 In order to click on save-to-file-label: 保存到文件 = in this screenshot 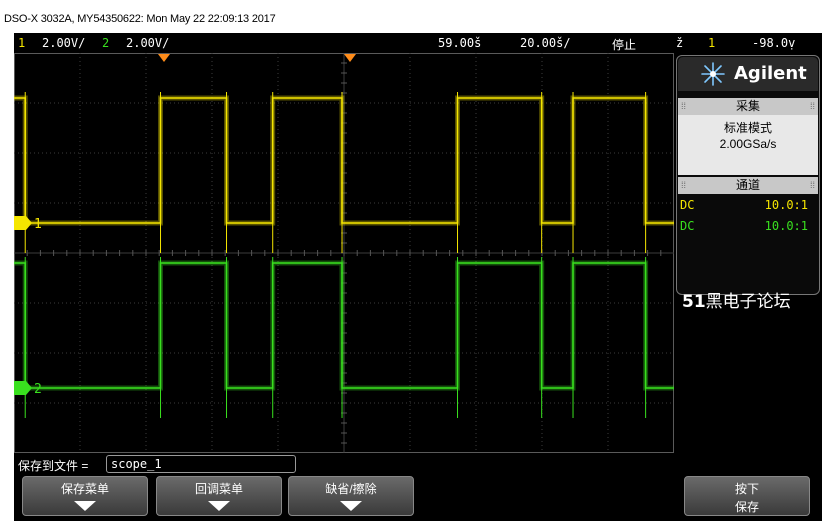, I will do `click(53, 466)`.